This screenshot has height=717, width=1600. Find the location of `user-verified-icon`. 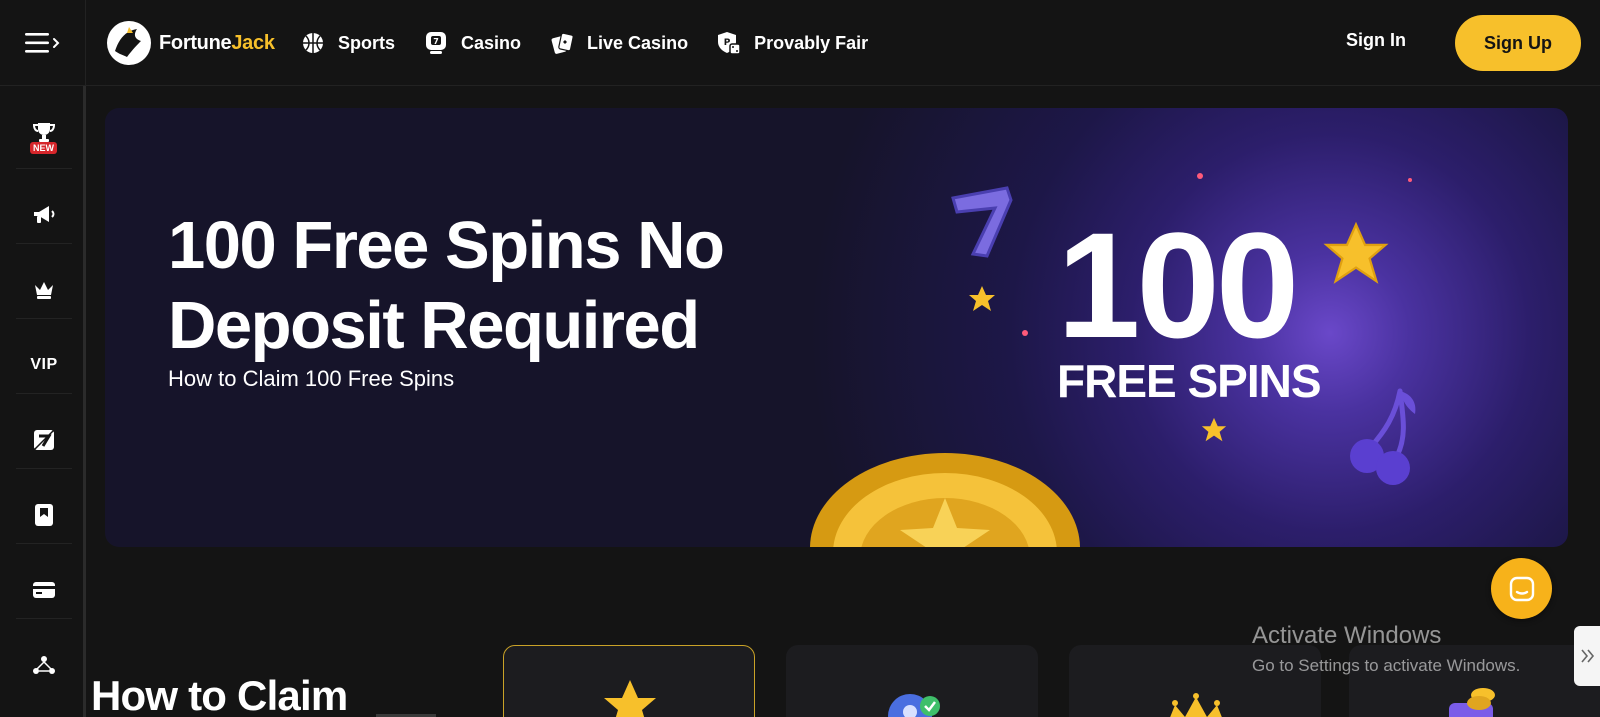

user-verified-icon is located at coordinates (914, 705).